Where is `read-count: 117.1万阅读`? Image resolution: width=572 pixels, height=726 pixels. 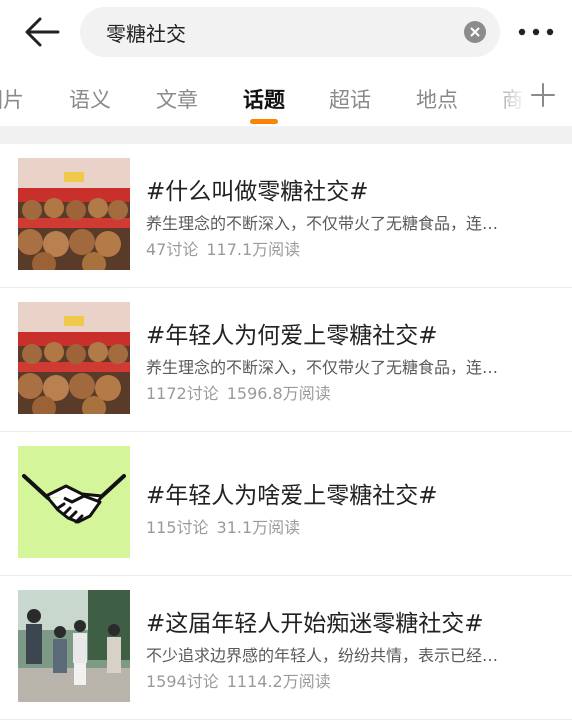
read-count: 117.1万阅读 is located at coordinates (253, 249).